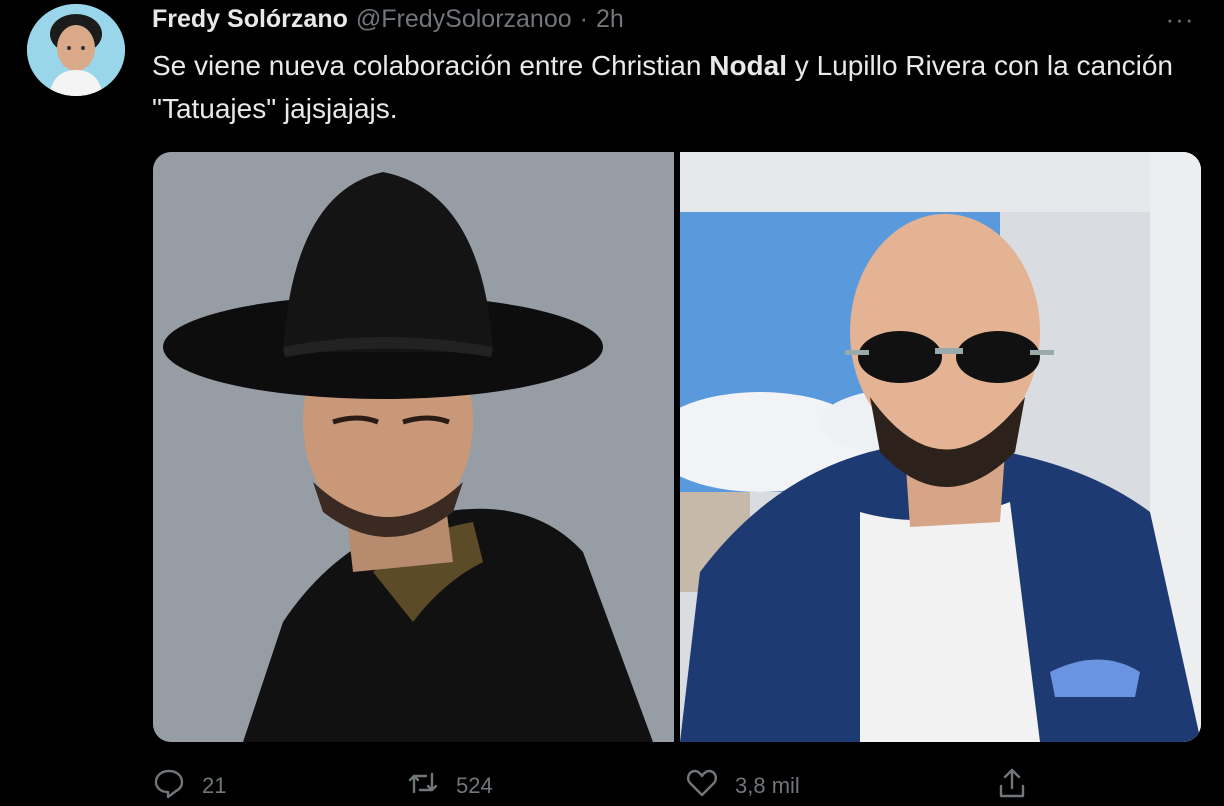 This screenshot has width=1224, height=806. What do you see at coordinates (250, 19) in the screenshot?
I see `author-name: Fredy Solórzano` at bounding box center [250, 19].